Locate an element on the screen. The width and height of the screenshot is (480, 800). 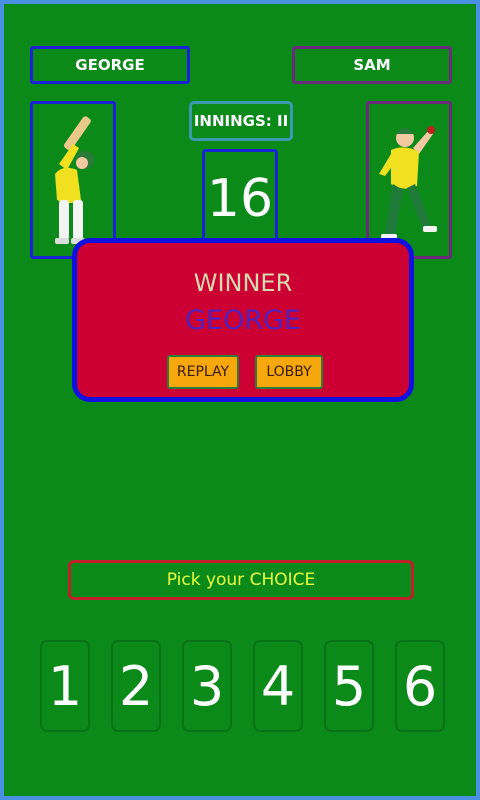
result-dialog: WINNER GEORGE REPLAY LOBBY is located at coordinates (243, 320).